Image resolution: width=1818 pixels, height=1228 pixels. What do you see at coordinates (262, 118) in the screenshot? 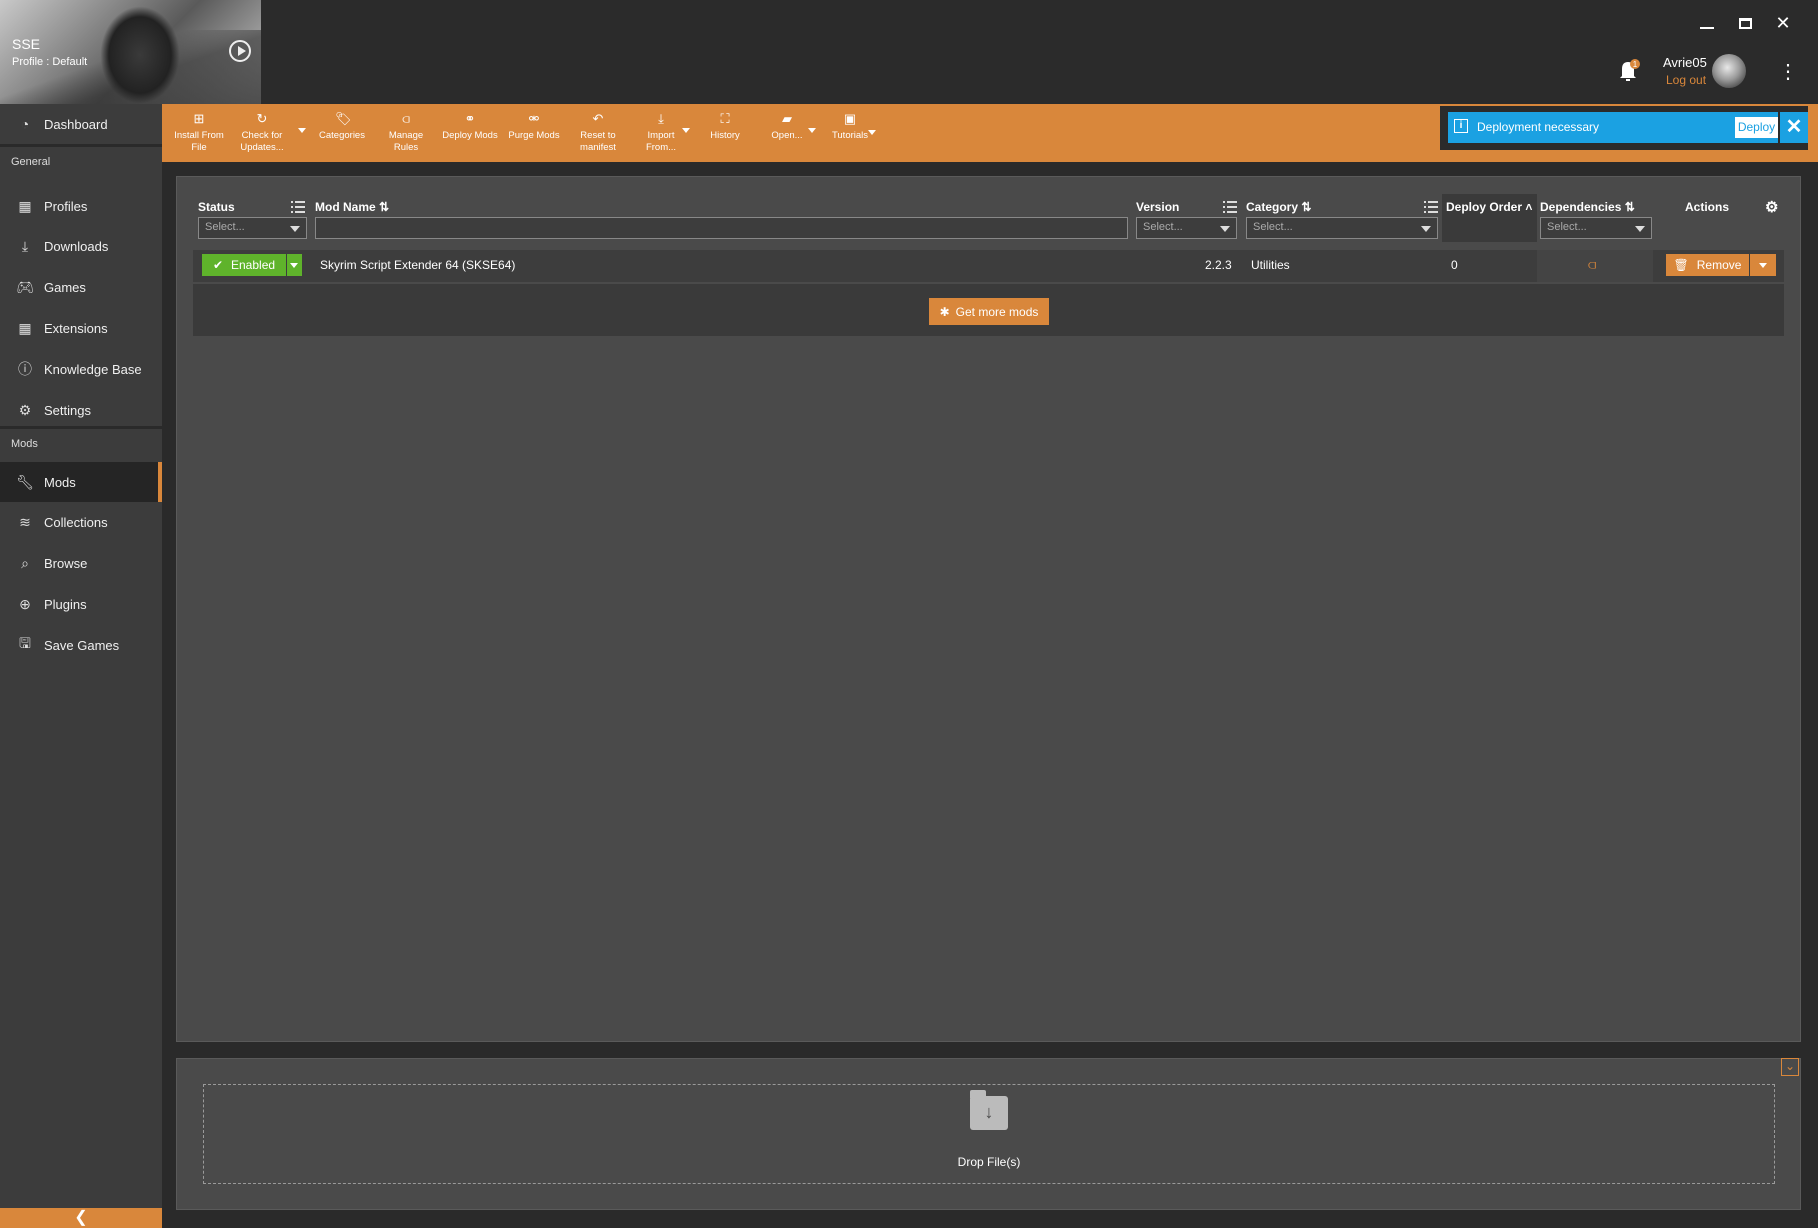
I see `refresh-icon: ↻` at bounding box center [262, 118].